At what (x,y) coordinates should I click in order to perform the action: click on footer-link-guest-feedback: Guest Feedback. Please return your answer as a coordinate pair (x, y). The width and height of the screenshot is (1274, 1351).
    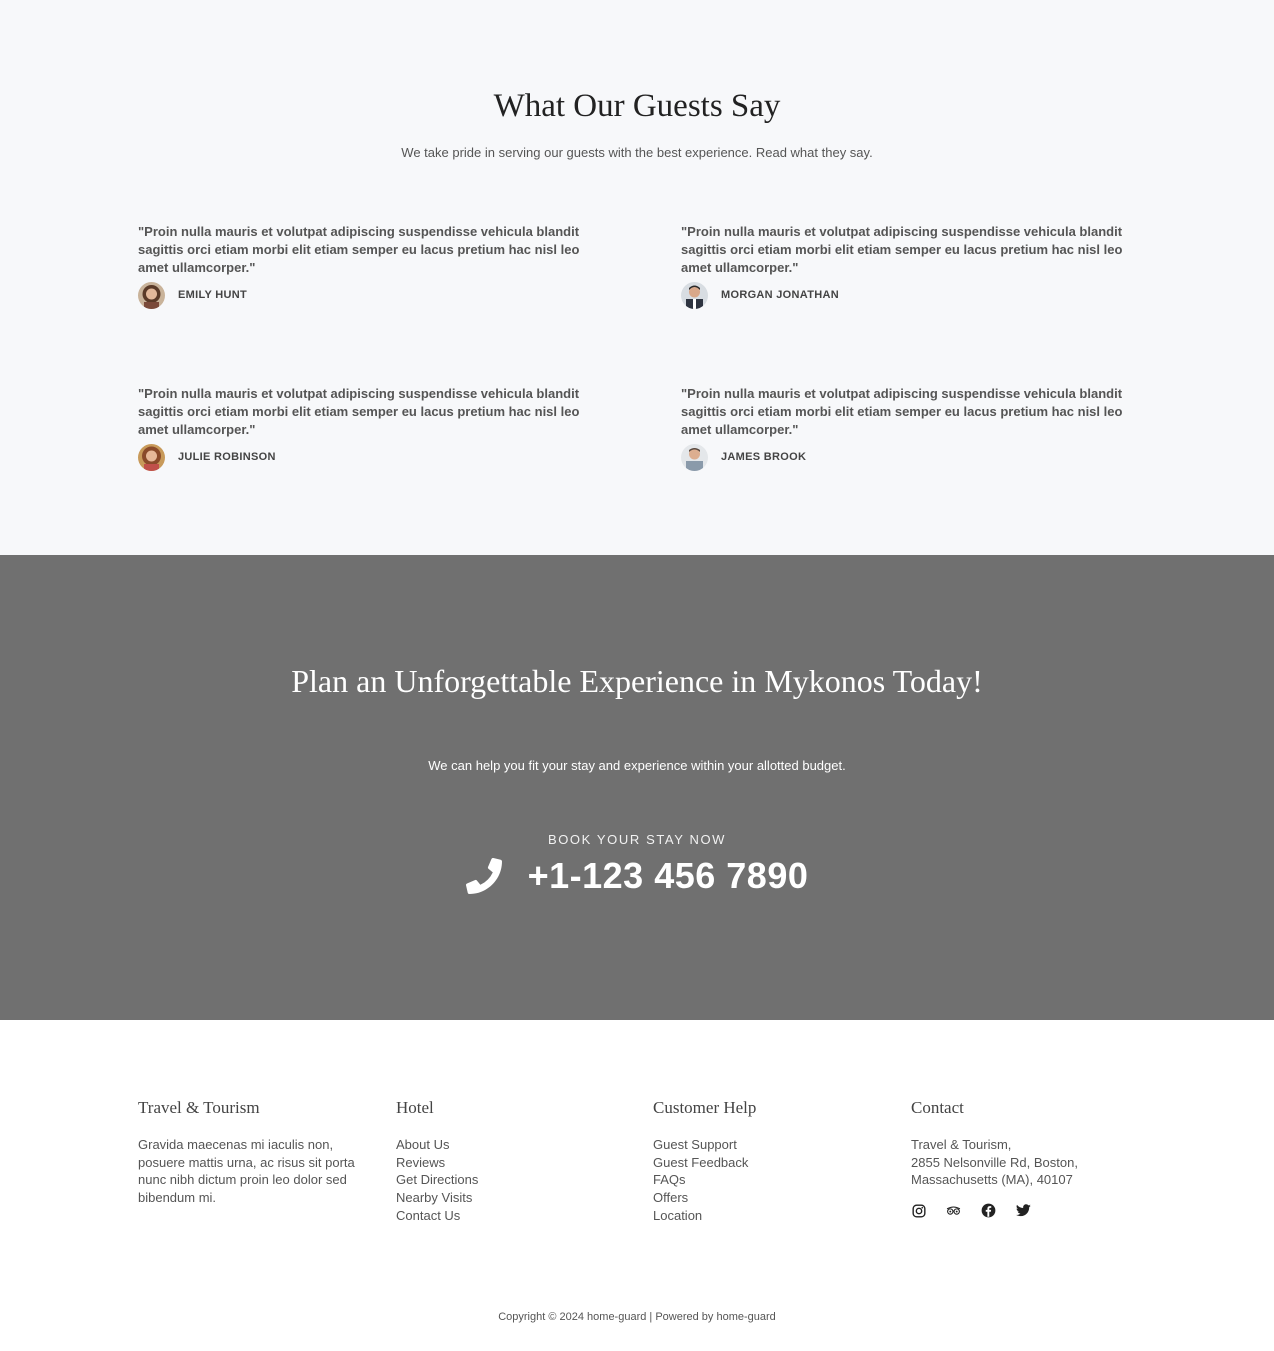
    Looking at the image, I should click on (773, 1163).